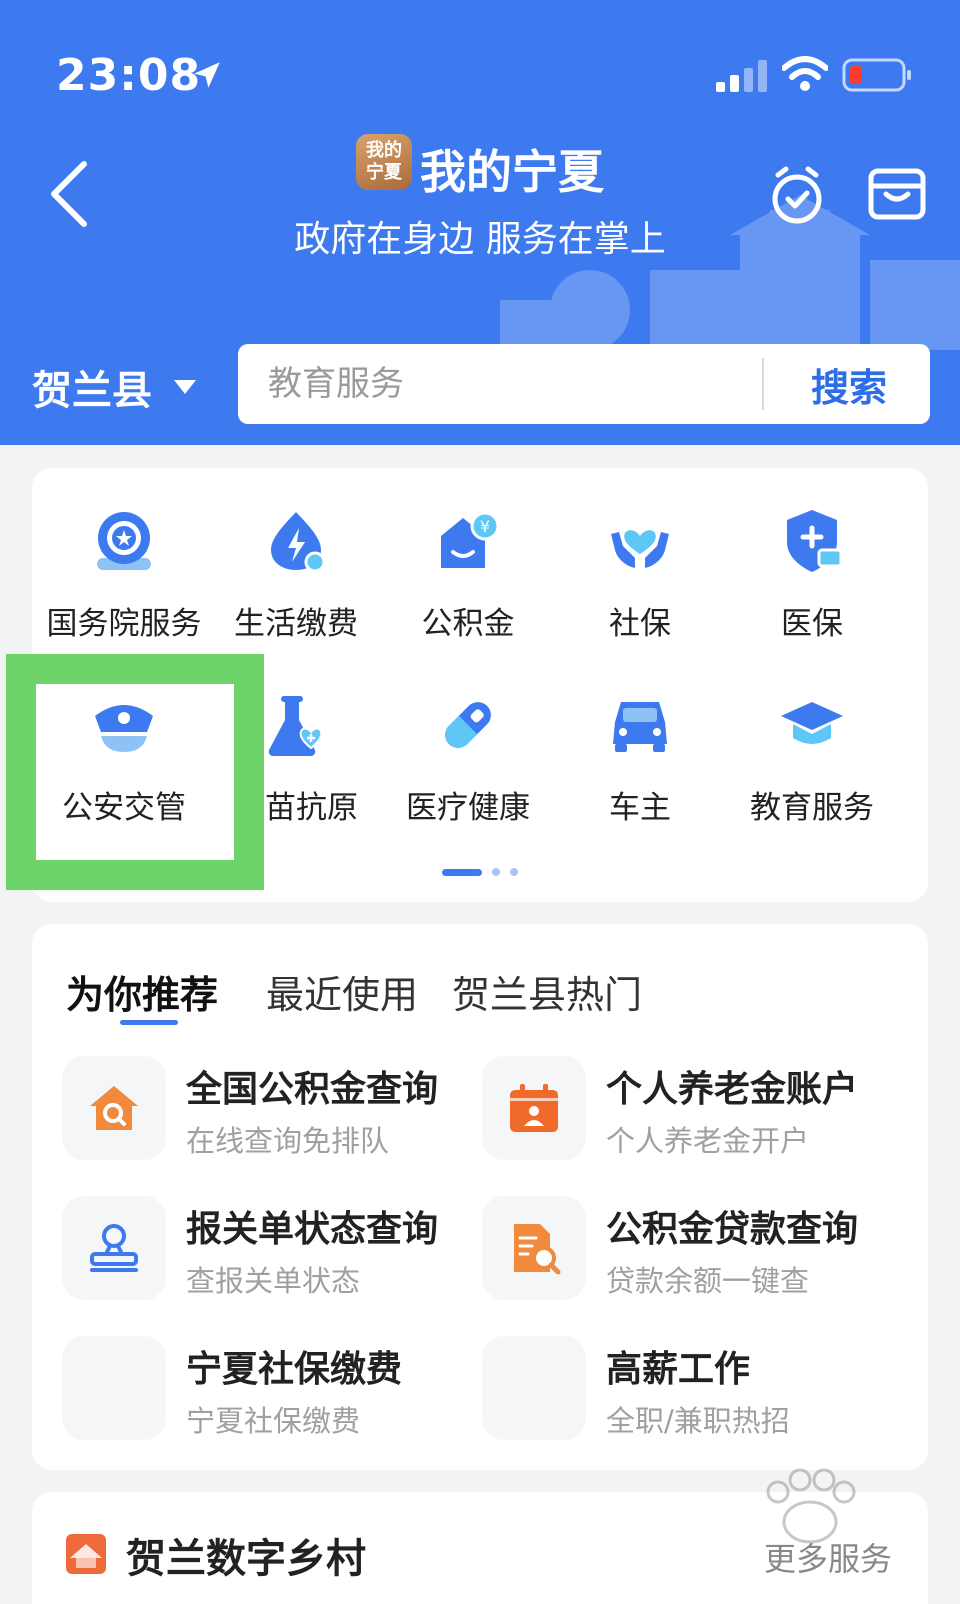 Image resolution: width=960 pixels, height=1604 pixels. Describe the element at coordinates (547, 991) in the screenshot. I see `tab-local-hot: 贺兰县热门` at that location.